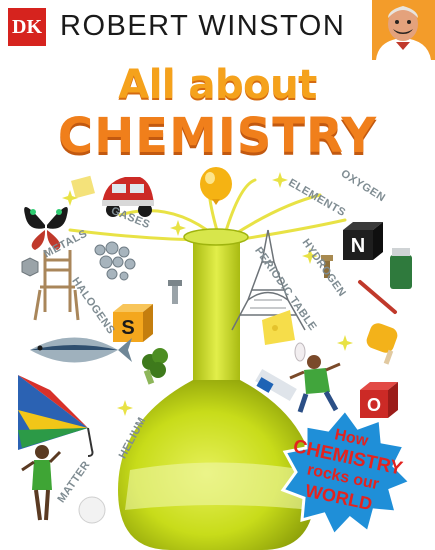  I want to click on nut-icon, so click(30, 267).